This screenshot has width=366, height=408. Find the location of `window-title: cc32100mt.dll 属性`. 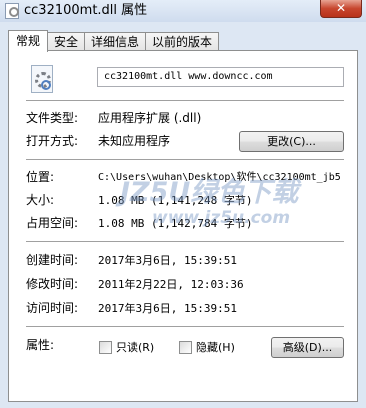

window-title: cc32100mt.dll 属性 is located at coordinates (86, 10).